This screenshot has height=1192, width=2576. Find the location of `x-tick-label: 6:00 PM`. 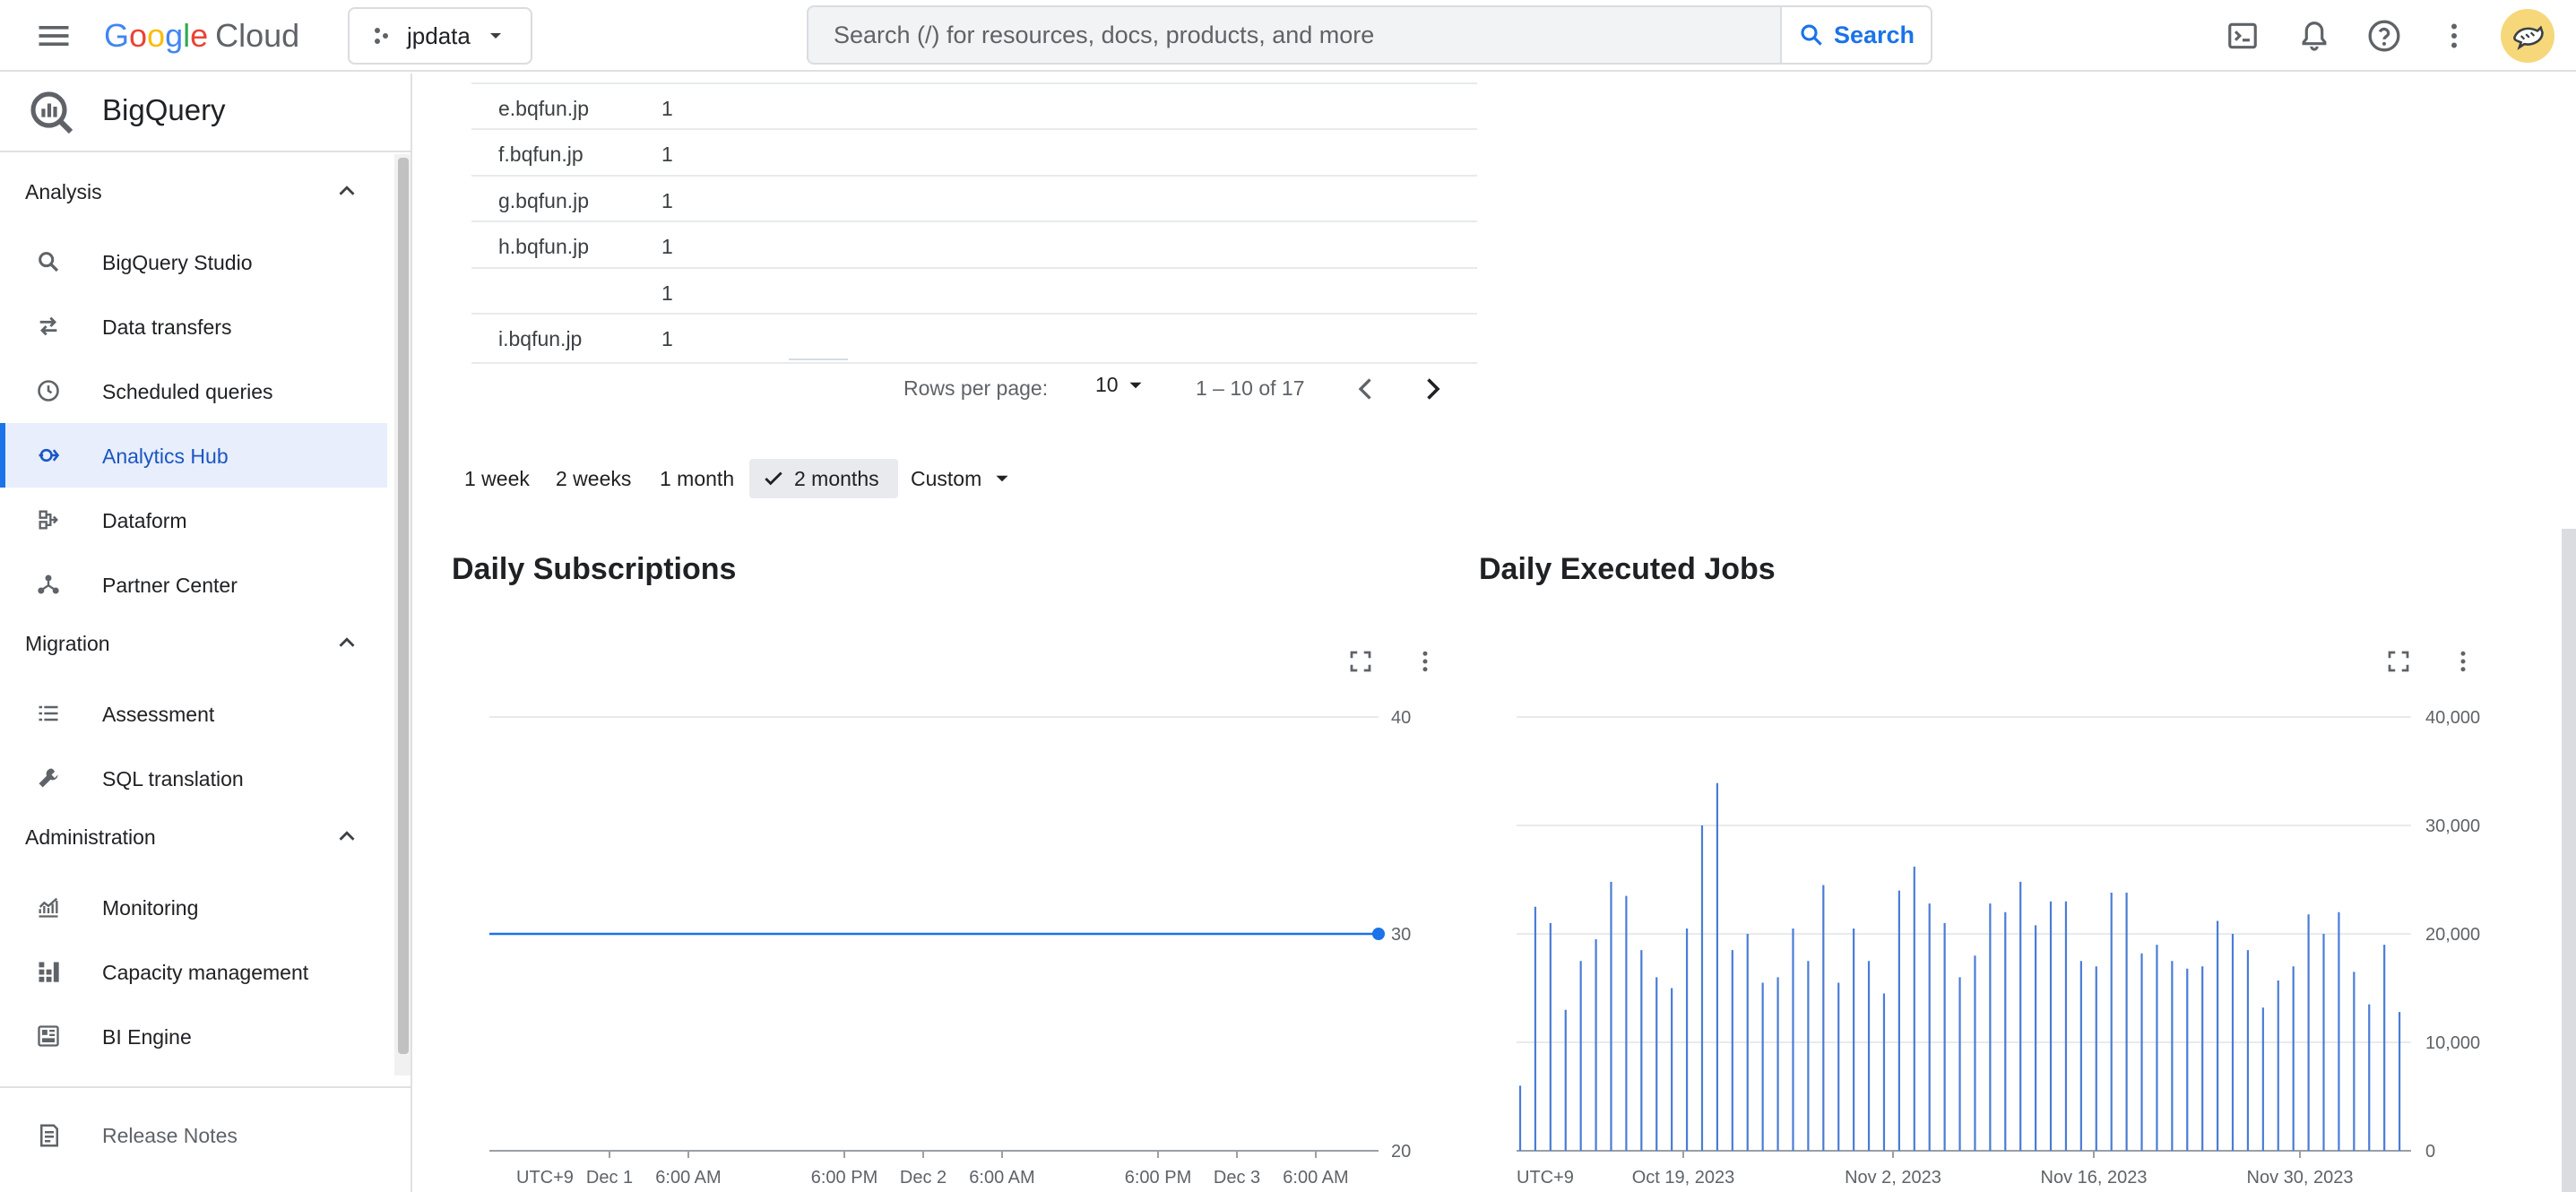

x-tick-label: 6:00 PM is located at coordinates (1158, 1178).